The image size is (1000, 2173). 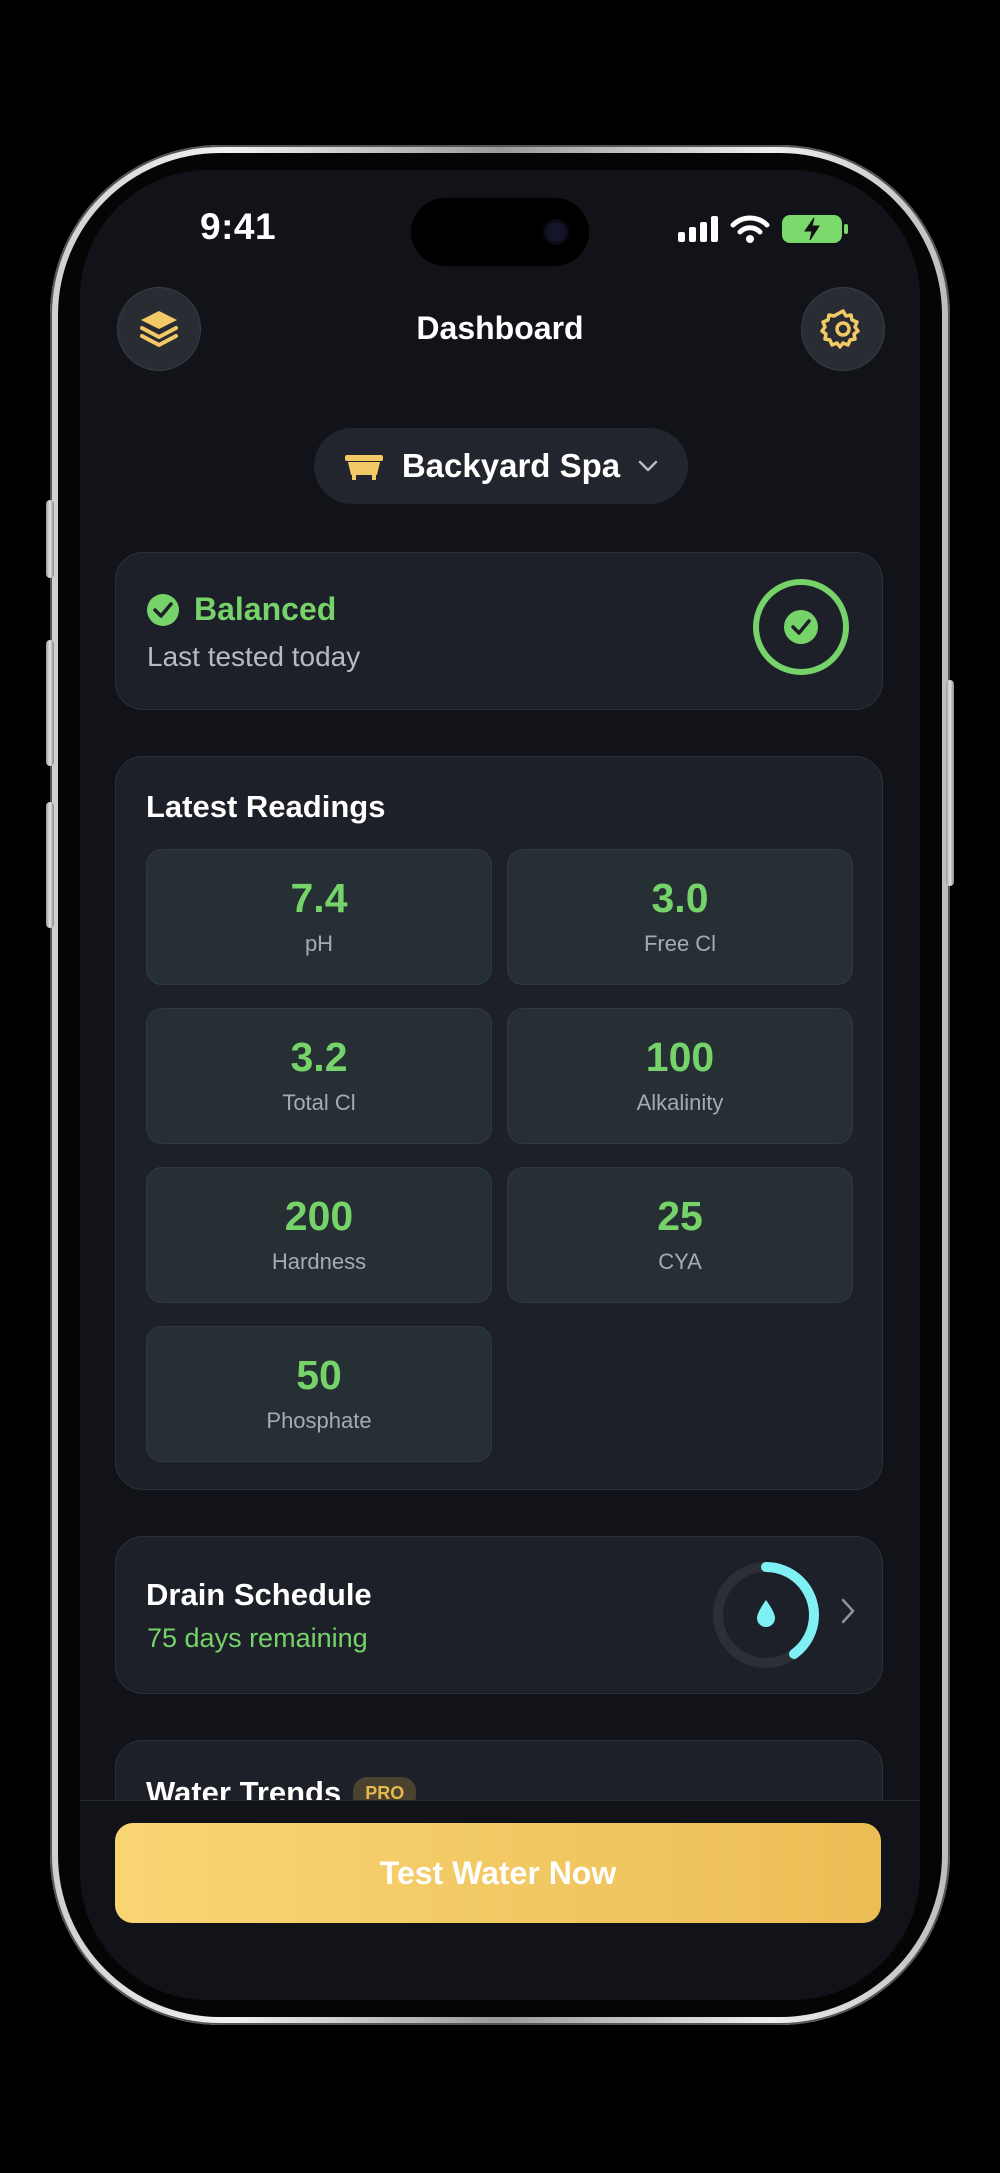 What do you see at coordinates (680, 1102) in the screenshot?
I see `reading-label: Alkalinity` at bounding box center [680, 1102].